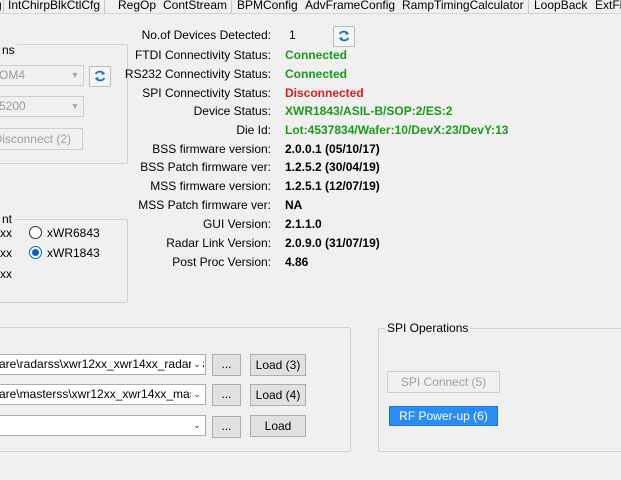  I want to click on die-id-label: Die Id:, so click(253, 130).